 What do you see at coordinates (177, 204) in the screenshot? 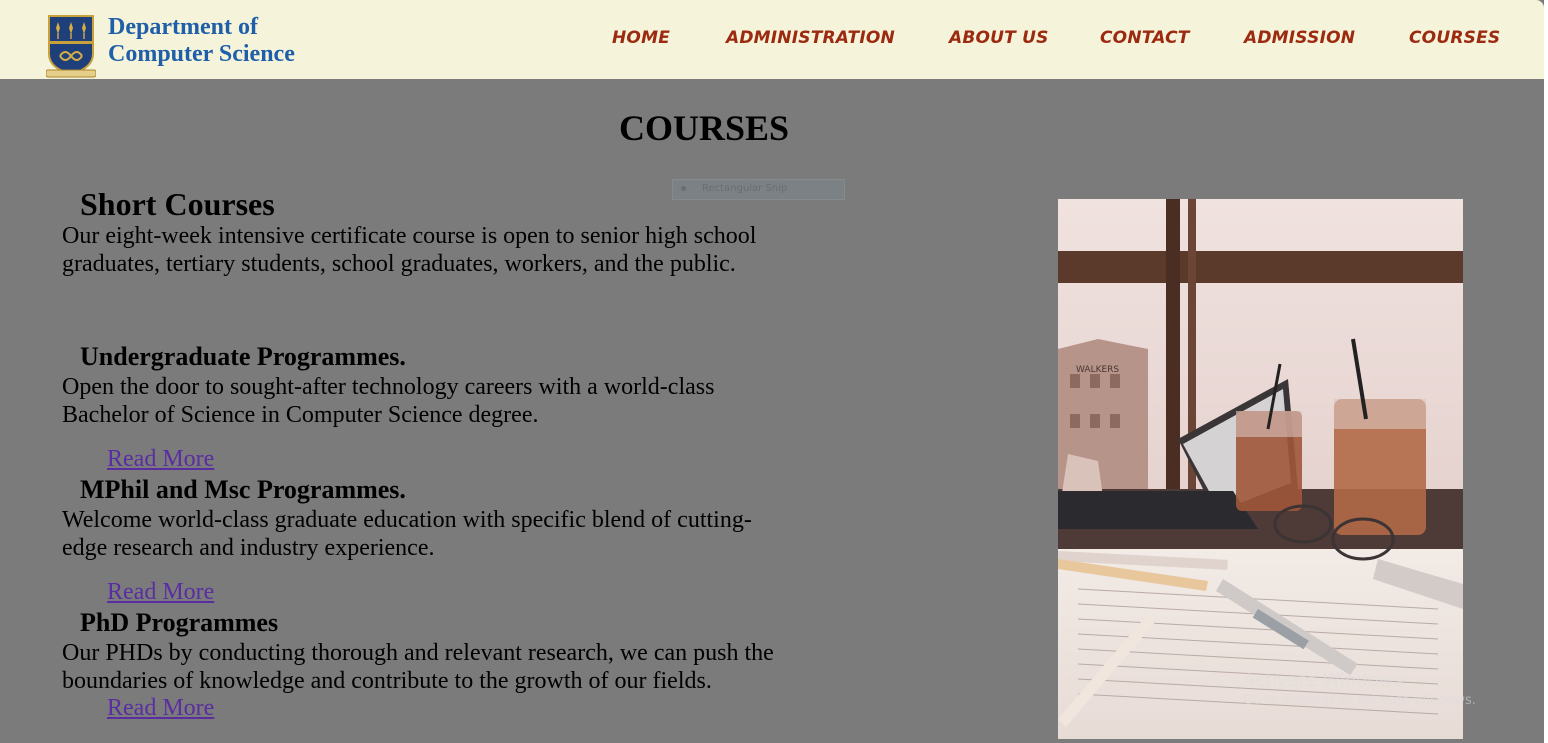
I see `section-heading-short-courses: Short Courses` at bounding box center [177, 204].